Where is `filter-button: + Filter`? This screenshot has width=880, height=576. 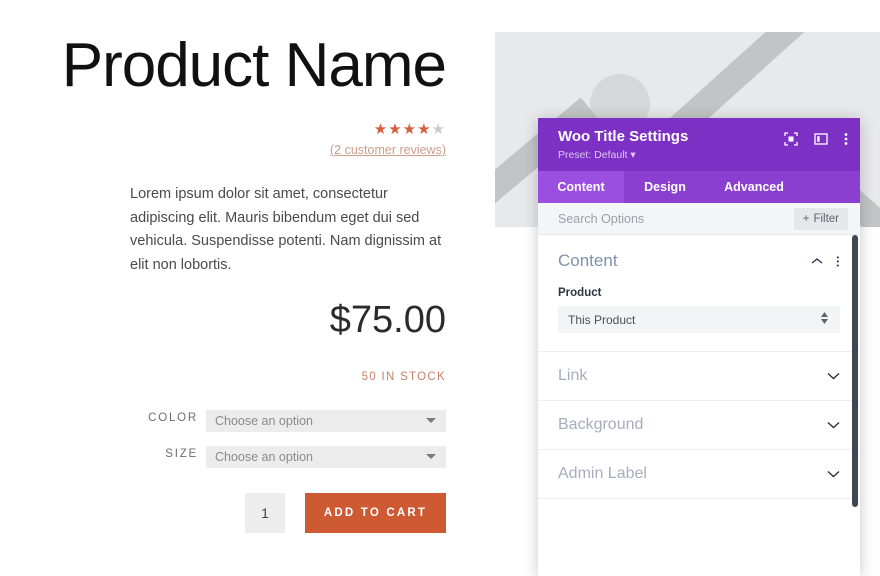
filter-button: + Filter is located at coordinates (820, 219).